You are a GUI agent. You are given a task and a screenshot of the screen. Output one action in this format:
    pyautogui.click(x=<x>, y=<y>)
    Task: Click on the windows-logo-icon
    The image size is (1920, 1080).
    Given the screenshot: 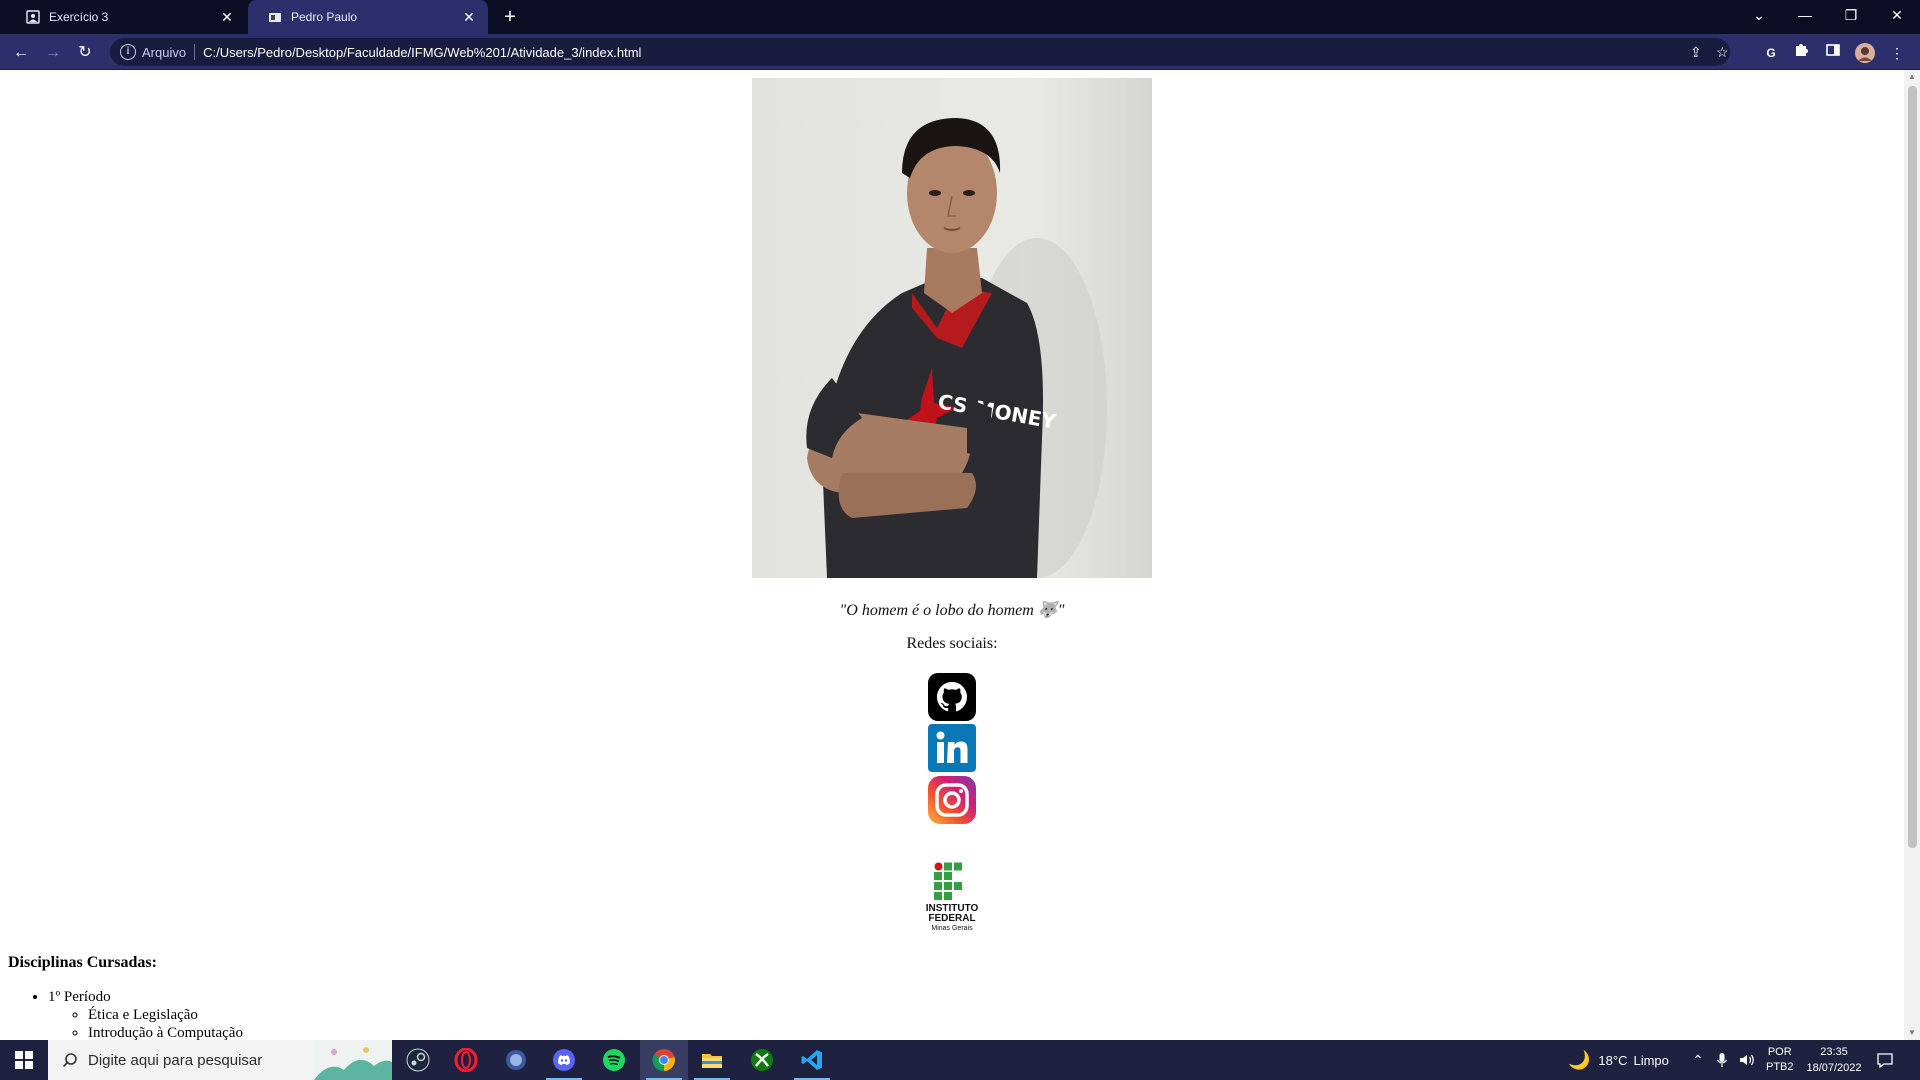 What is the action you would take?
    pyautogui.click(x=24, y=1060)
    